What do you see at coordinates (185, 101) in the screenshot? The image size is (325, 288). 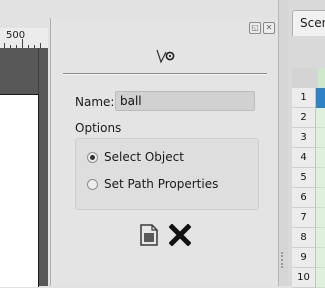 I see `name-input` at bounding box center [185, 101].